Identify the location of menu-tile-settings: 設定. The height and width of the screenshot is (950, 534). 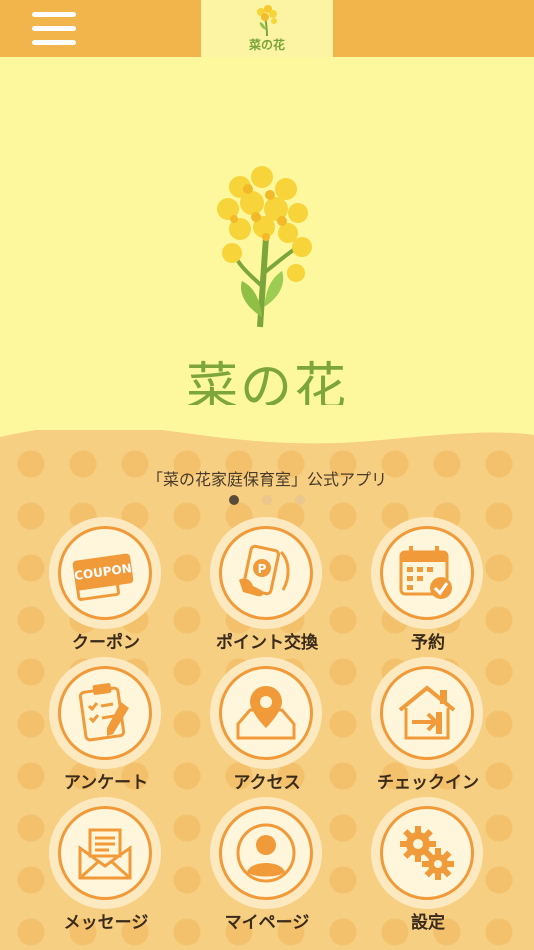
(428, 867).